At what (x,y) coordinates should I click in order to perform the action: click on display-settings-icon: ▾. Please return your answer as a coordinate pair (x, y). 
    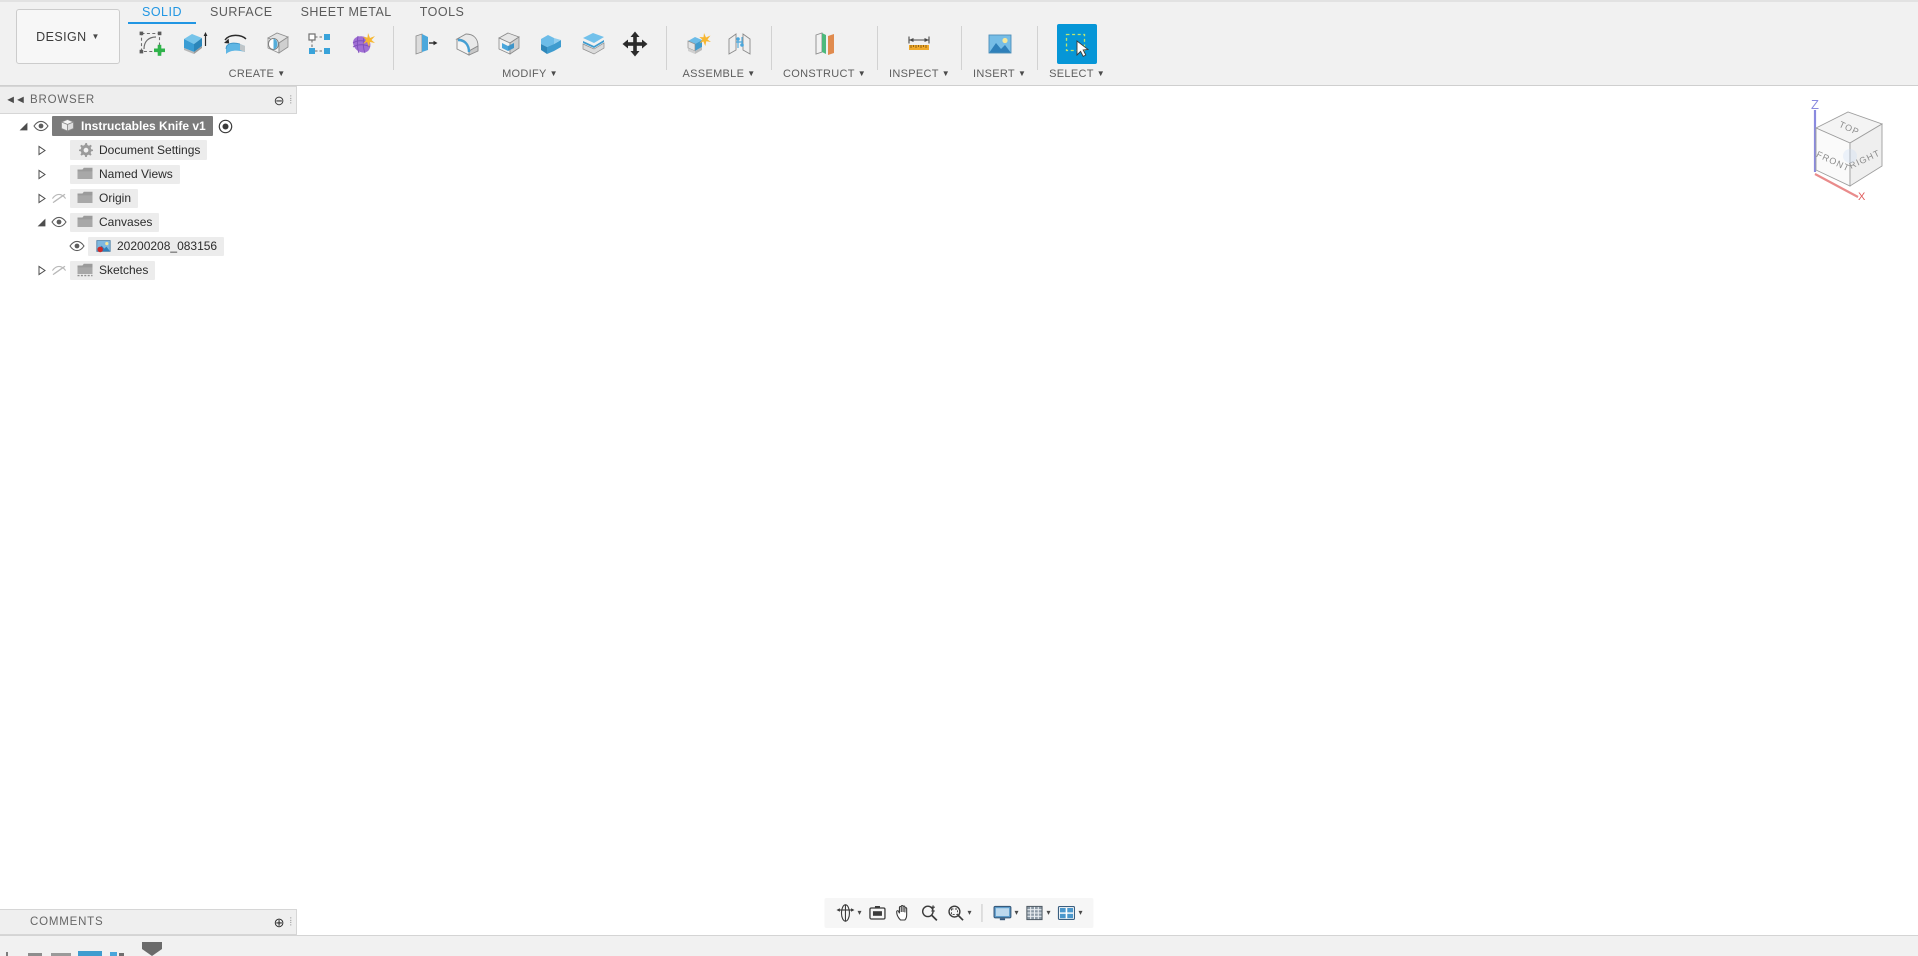
    Looking at the image, I should click on (1005, 913).